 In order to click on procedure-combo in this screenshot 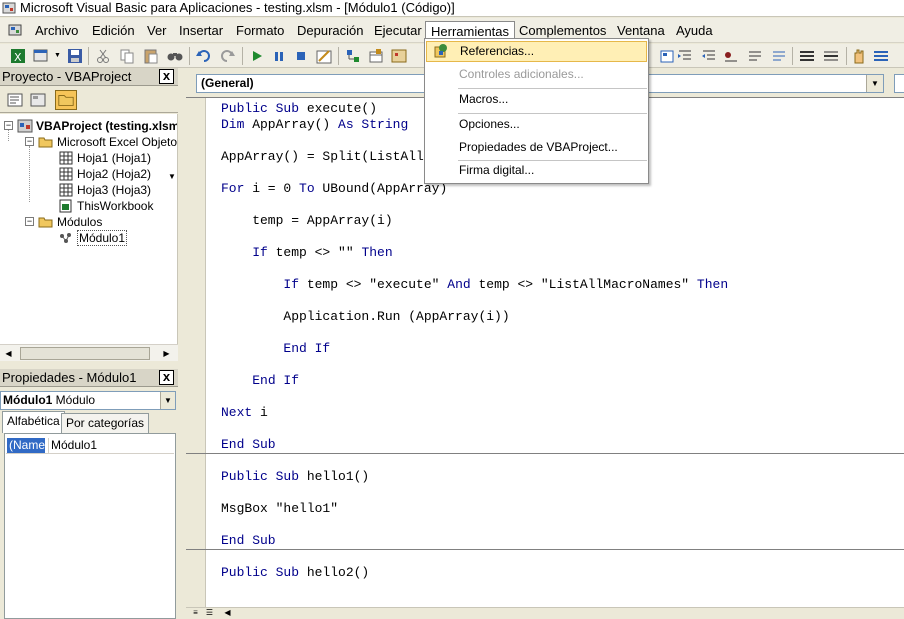, I will do `click(899, 83)`.